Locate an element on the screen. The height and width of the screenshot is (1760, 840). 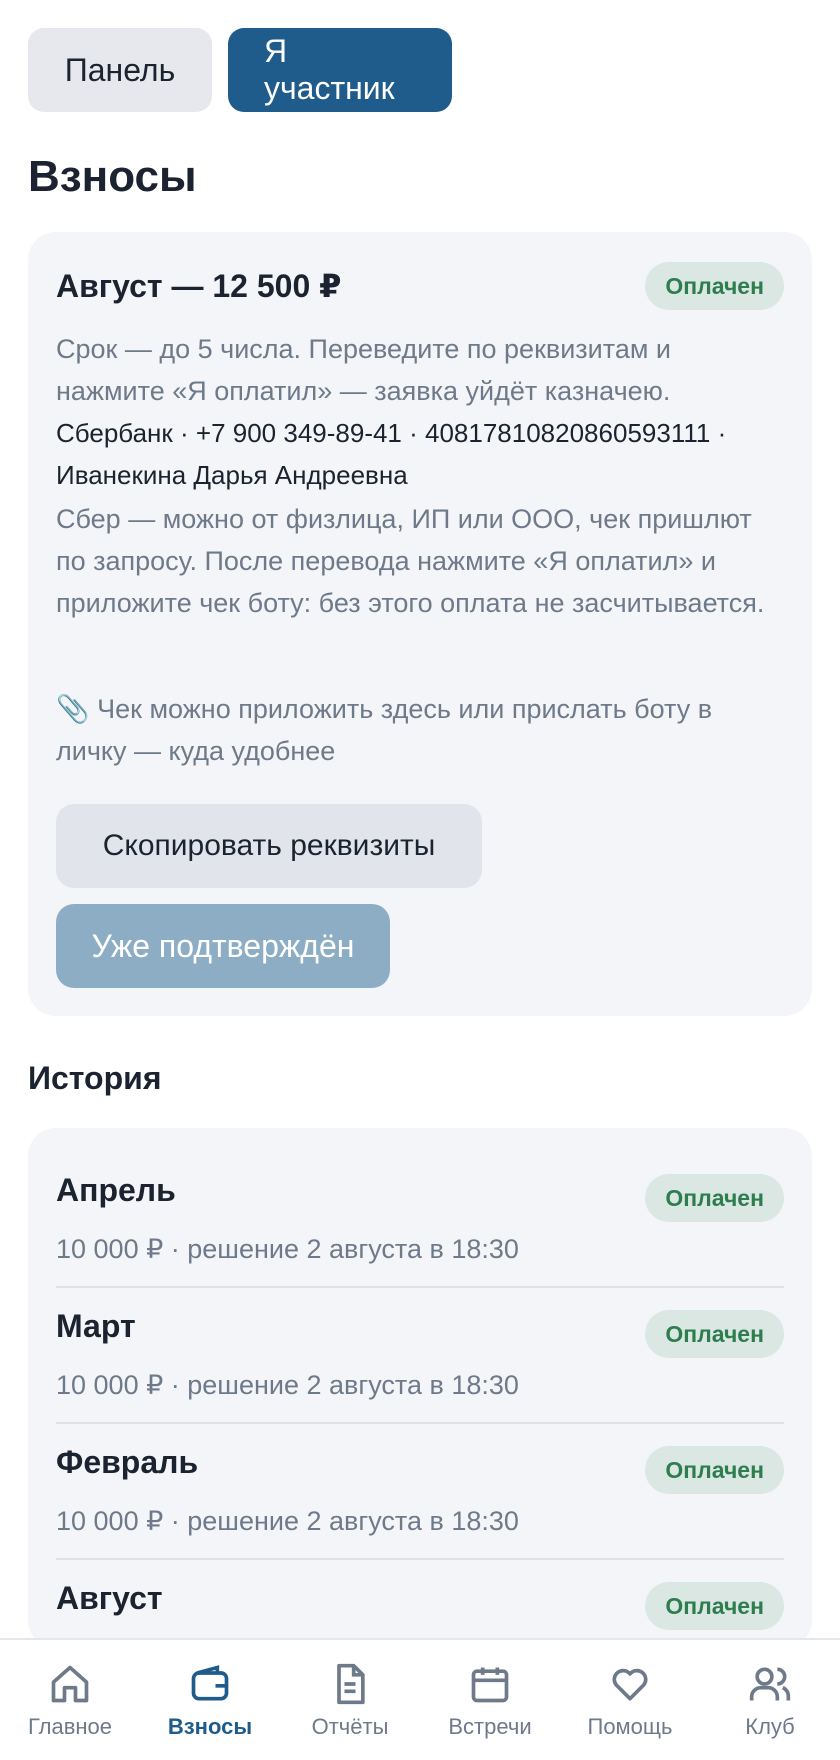
nav-label: Отчёты is located at coordinates (350, 1726).